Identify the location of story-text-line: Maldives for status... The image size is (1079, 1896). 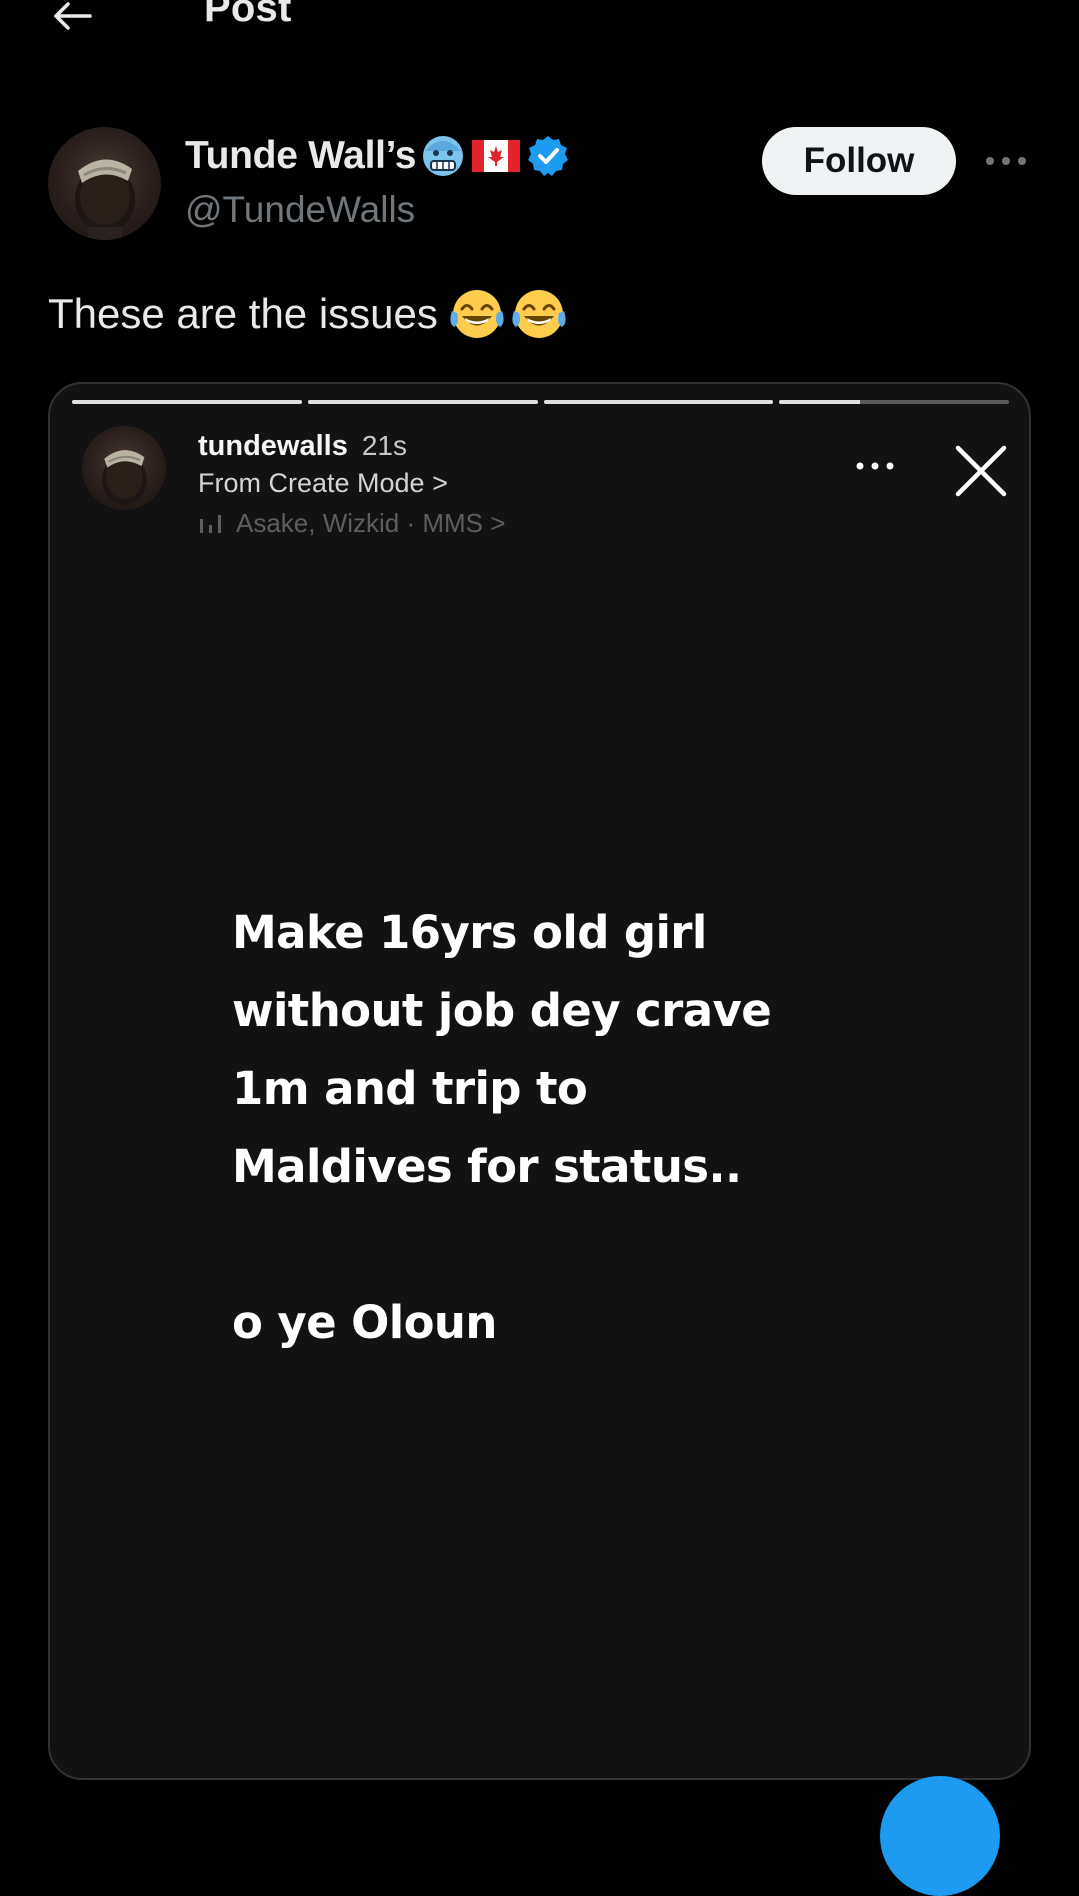
(487, 1166).